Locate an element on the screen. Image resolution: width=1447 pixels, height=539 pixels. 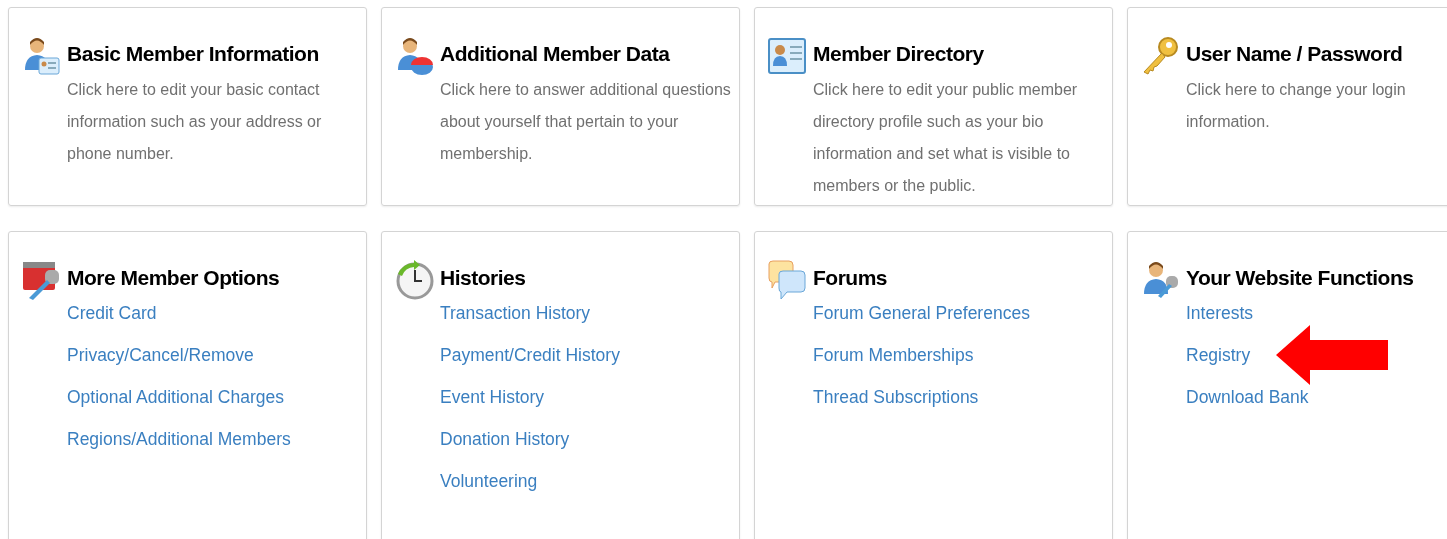
clock-icon is located at coordinates (414, 280).